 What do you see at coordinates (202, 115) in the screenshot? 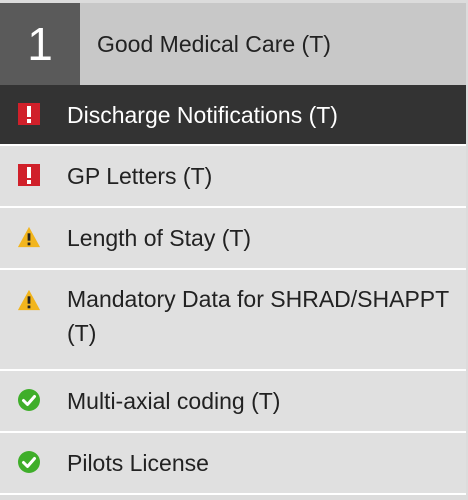
I see `item-label: Discharge Notifications (T)` at bounding box center [202, 115].